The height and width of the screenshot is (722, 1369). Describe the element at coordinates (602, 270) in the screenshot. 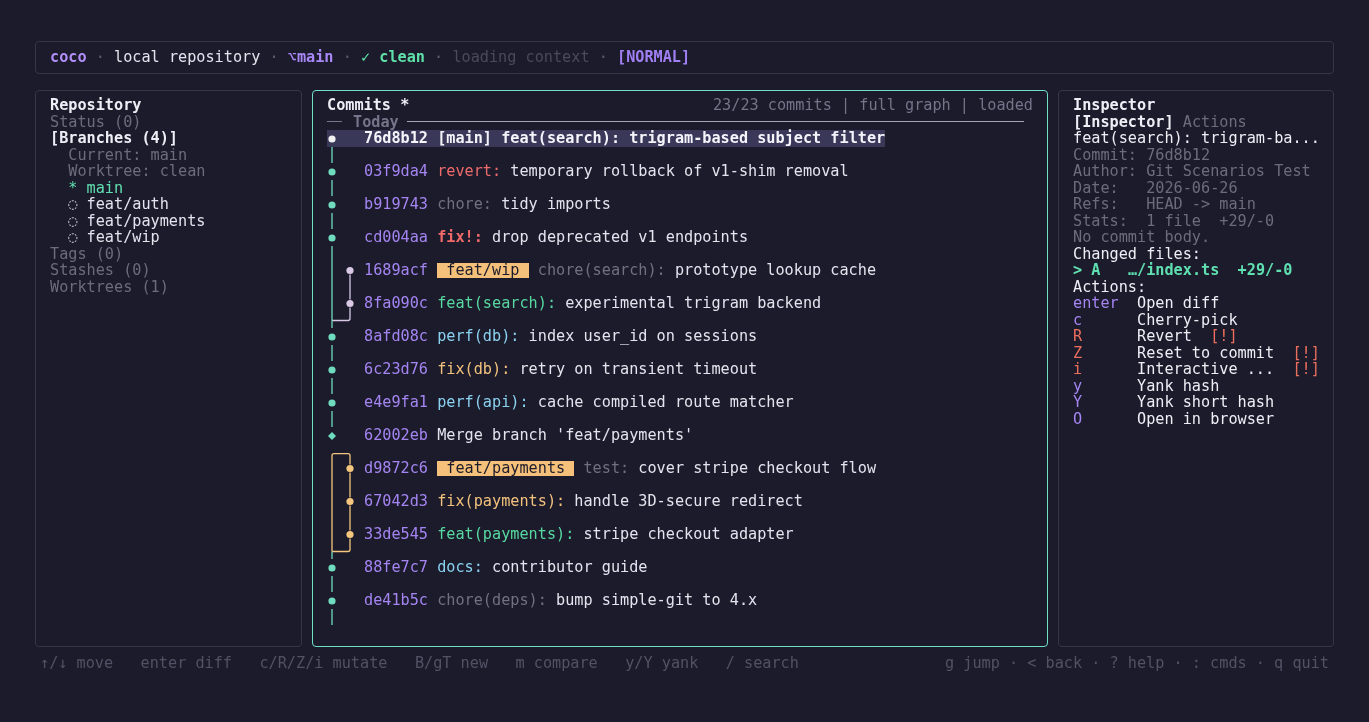

I see `commit-row: 1689acf feat/wip chore(search): prototype lookup cache` at that location.